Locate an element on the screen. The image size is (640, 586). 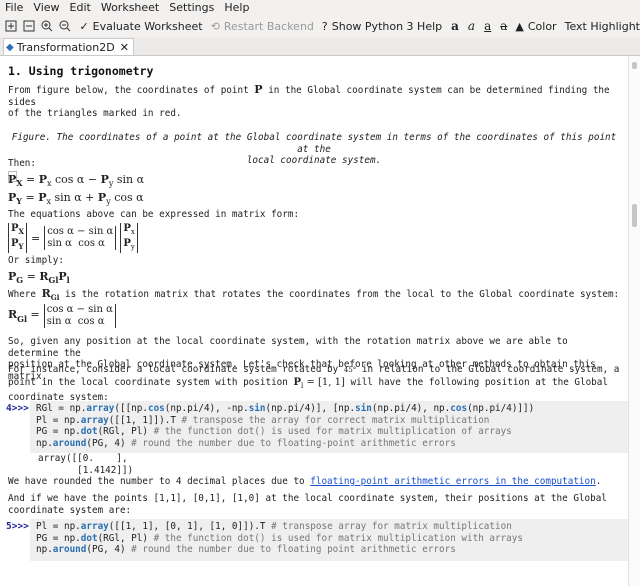
menu-help: Help is located at coordinates (236, 8).